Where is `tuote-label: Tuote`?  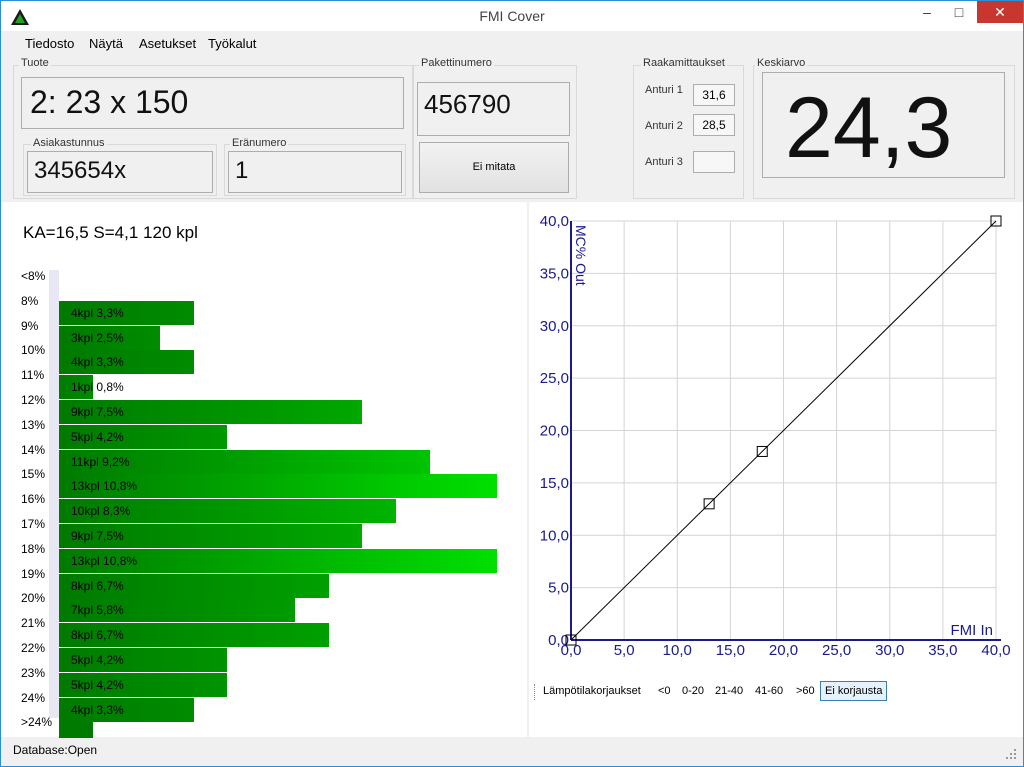 tuote-label: Tuote is located at coordinates (35, 63).